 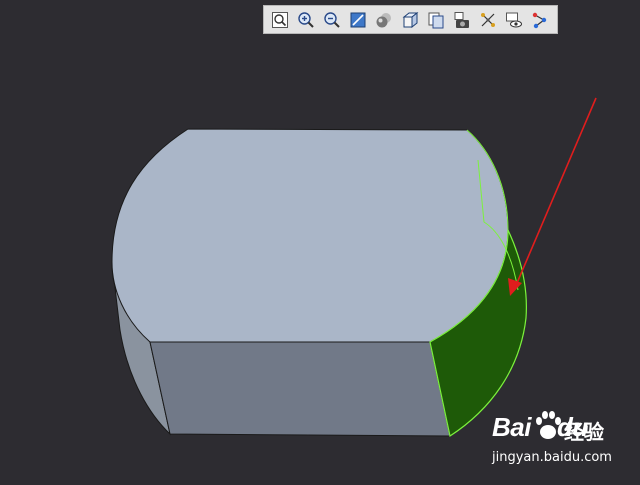 What do you see at coordinates (555, 194) in the screenshot?
I see `annotation-arrow-line` at bounding box center [555, 194].